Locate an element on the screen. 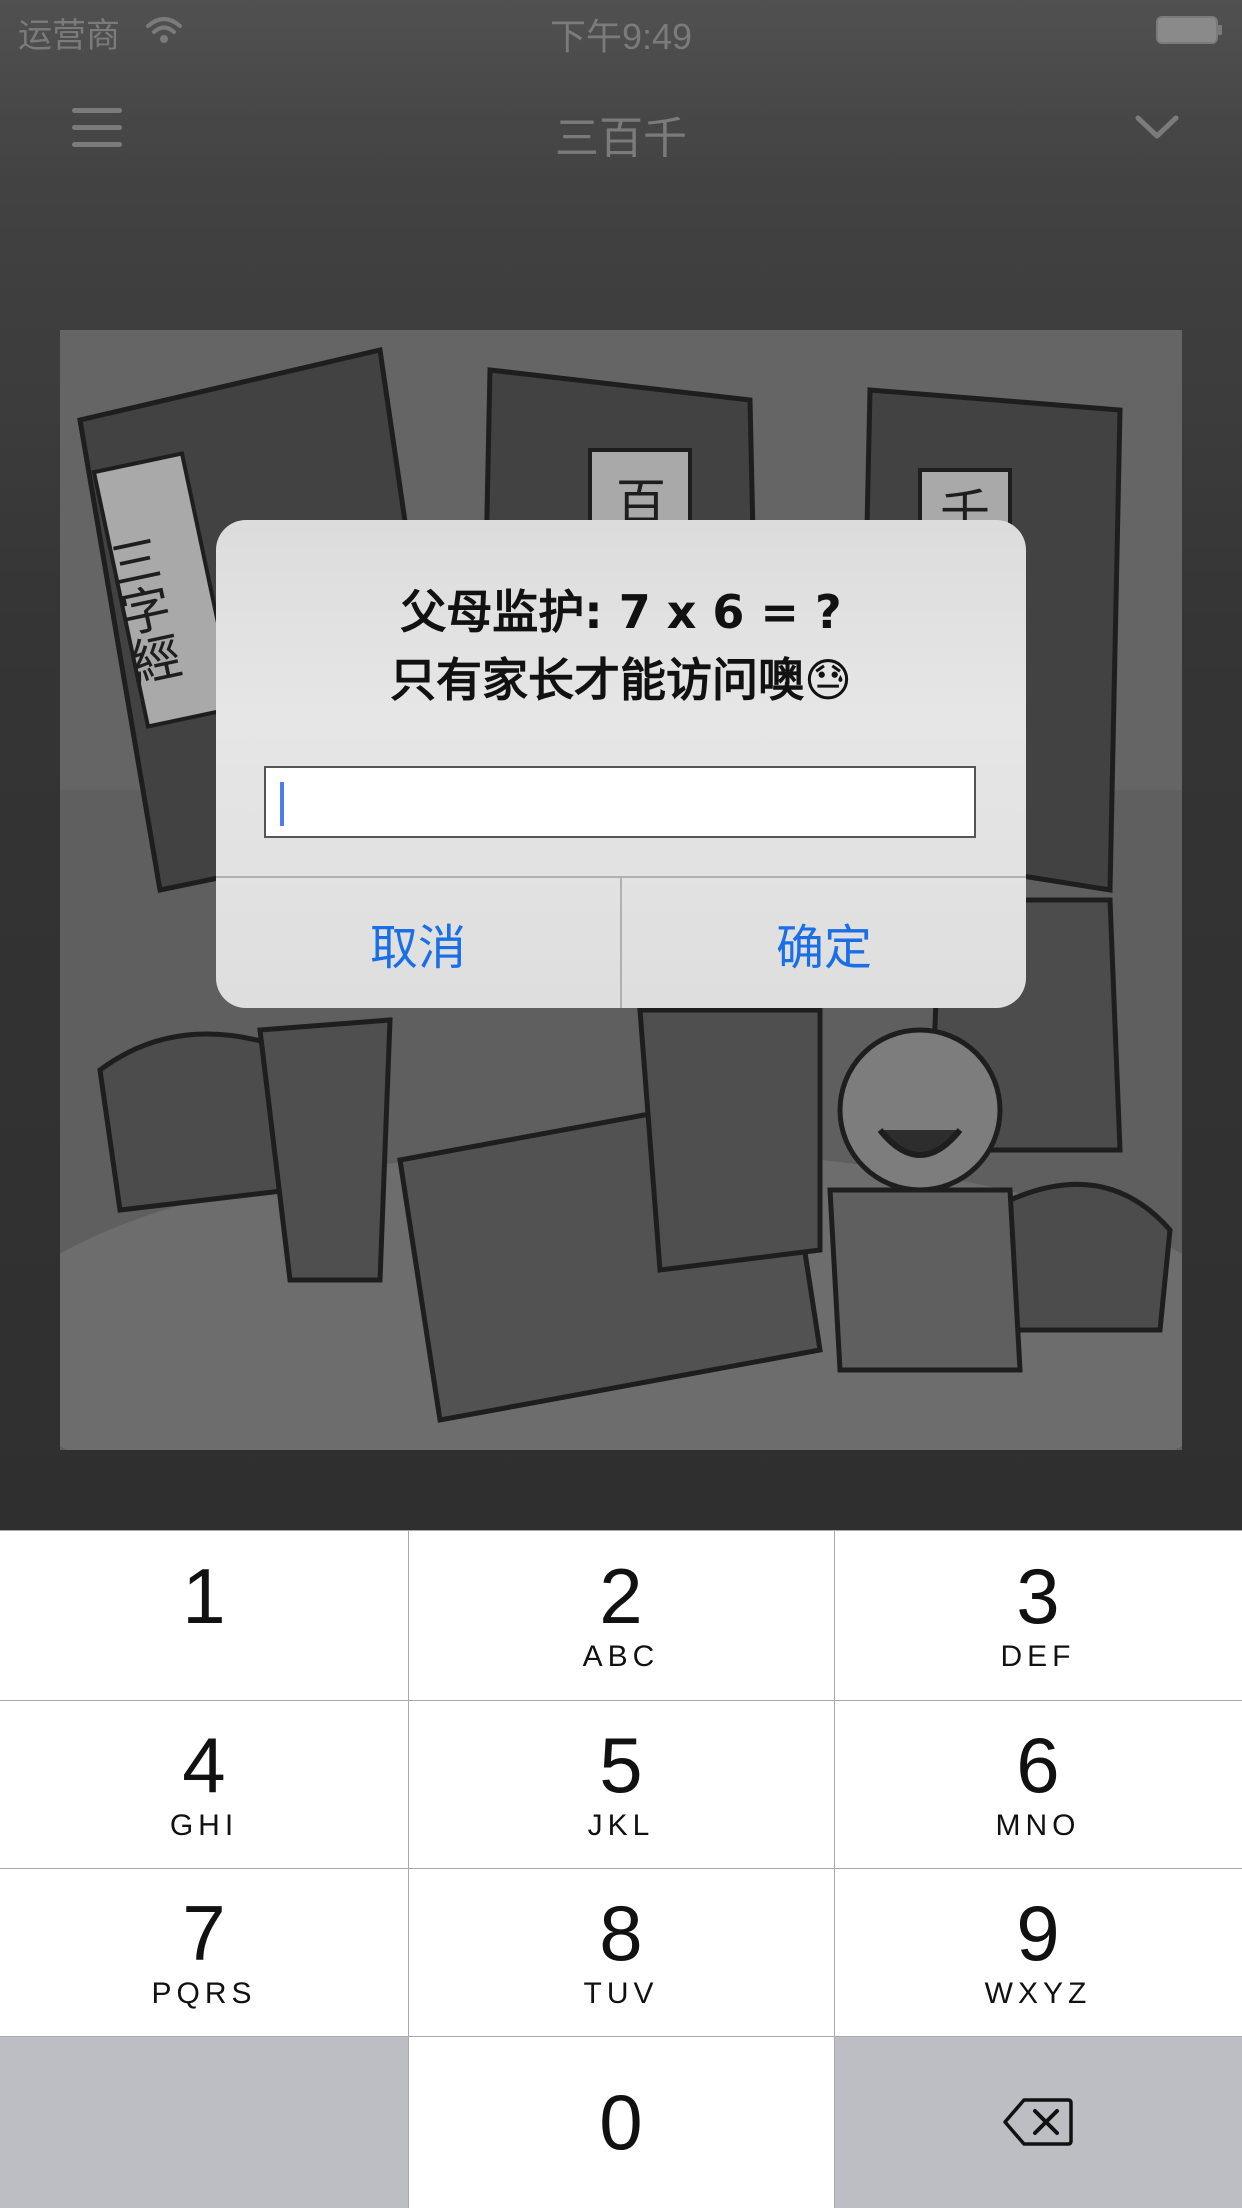  cancel-button: 取消 is located at coordinates (418, 943).